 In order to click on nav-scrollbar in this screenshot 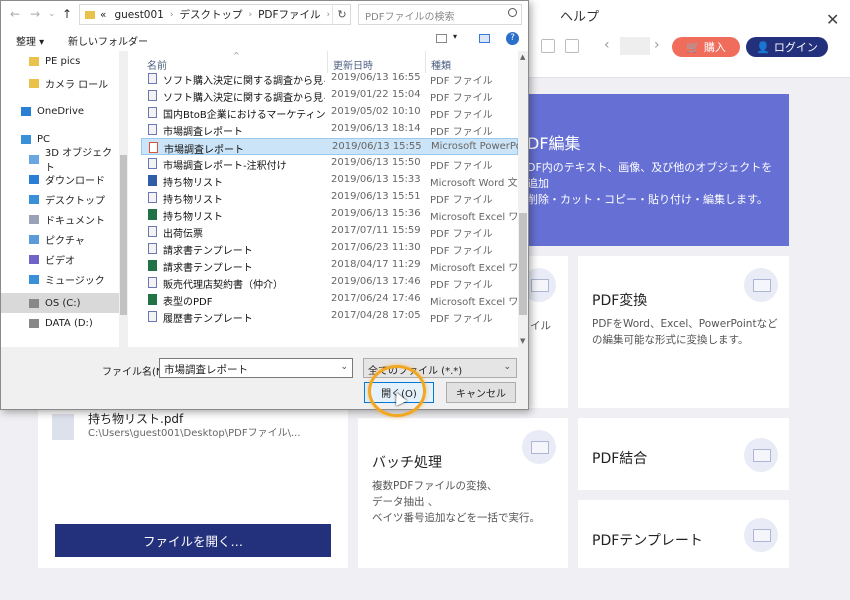, I will do `click(123, 199)`.